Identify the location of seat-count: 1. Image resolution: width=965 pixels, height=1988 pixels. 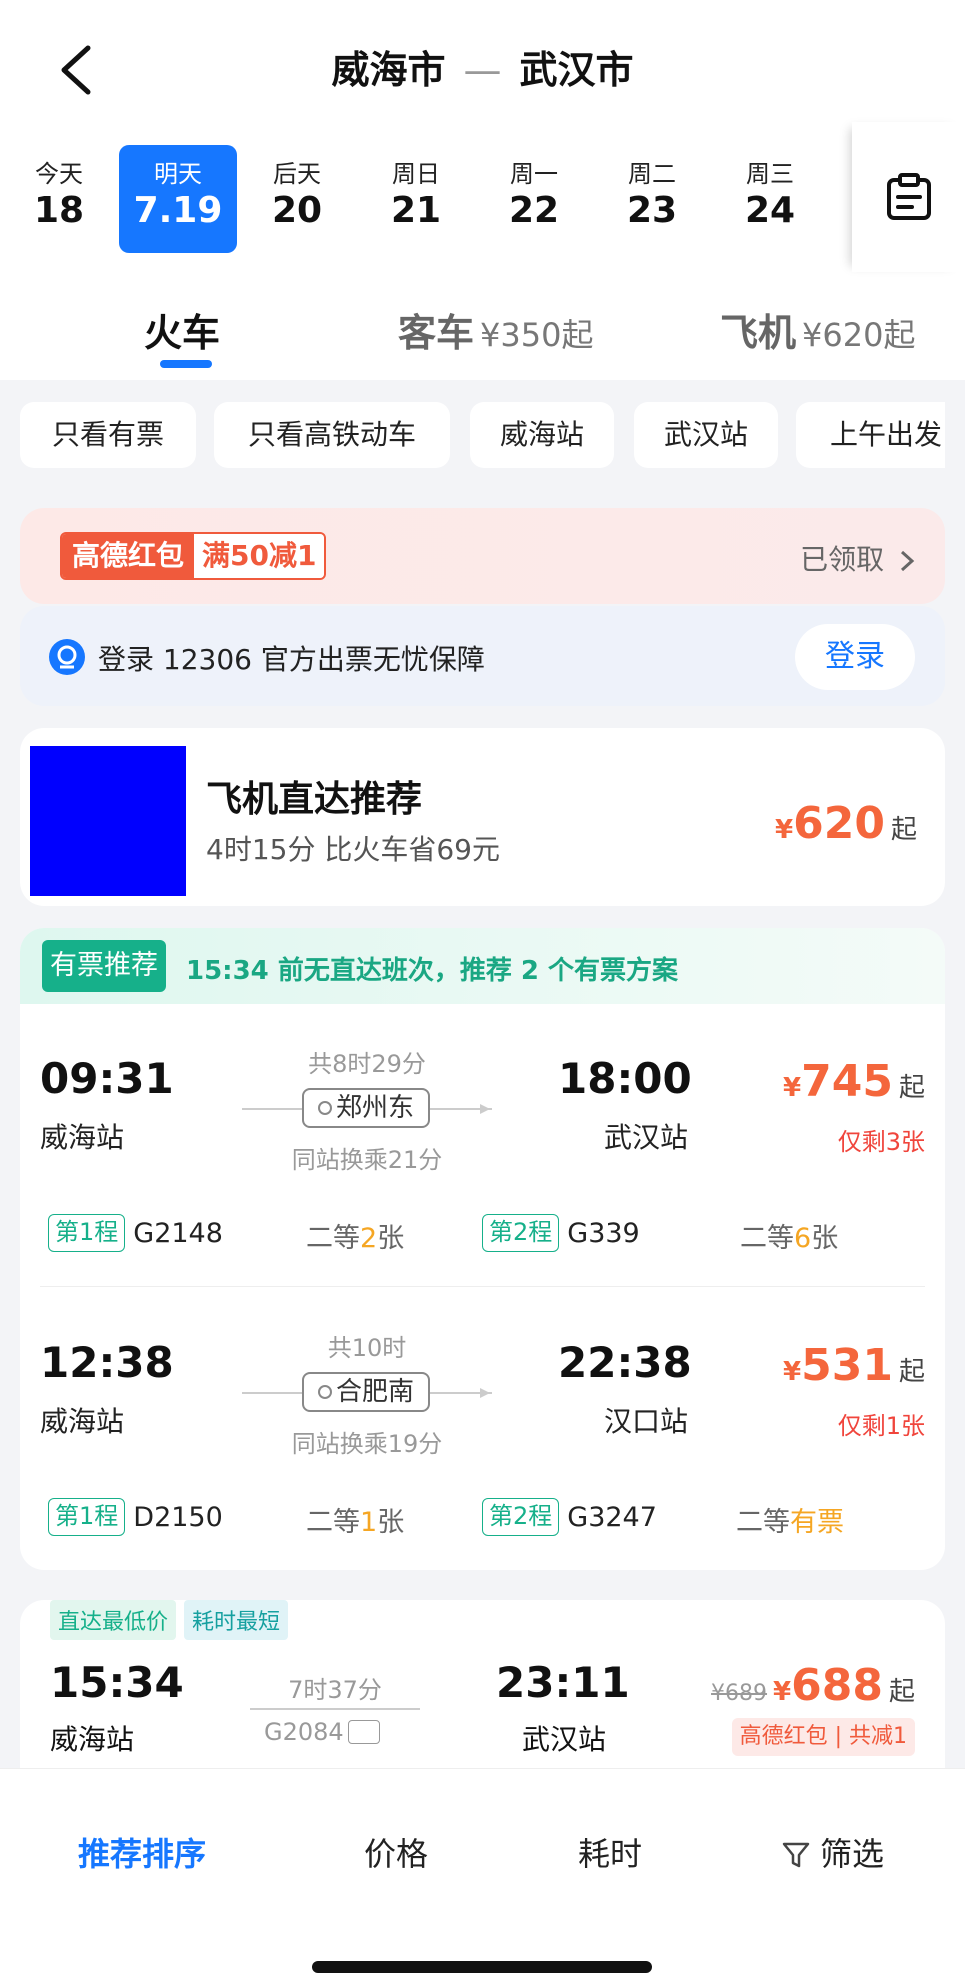
(369, 1522).